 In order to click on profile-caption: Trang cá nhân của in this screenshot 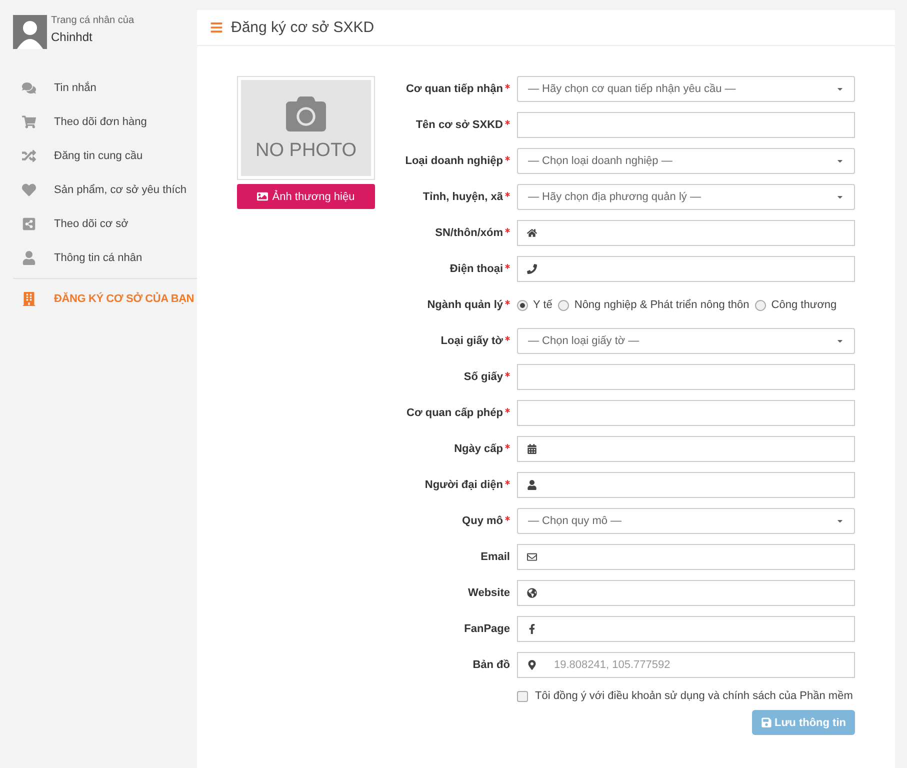, I will do `click(92, 20)`.